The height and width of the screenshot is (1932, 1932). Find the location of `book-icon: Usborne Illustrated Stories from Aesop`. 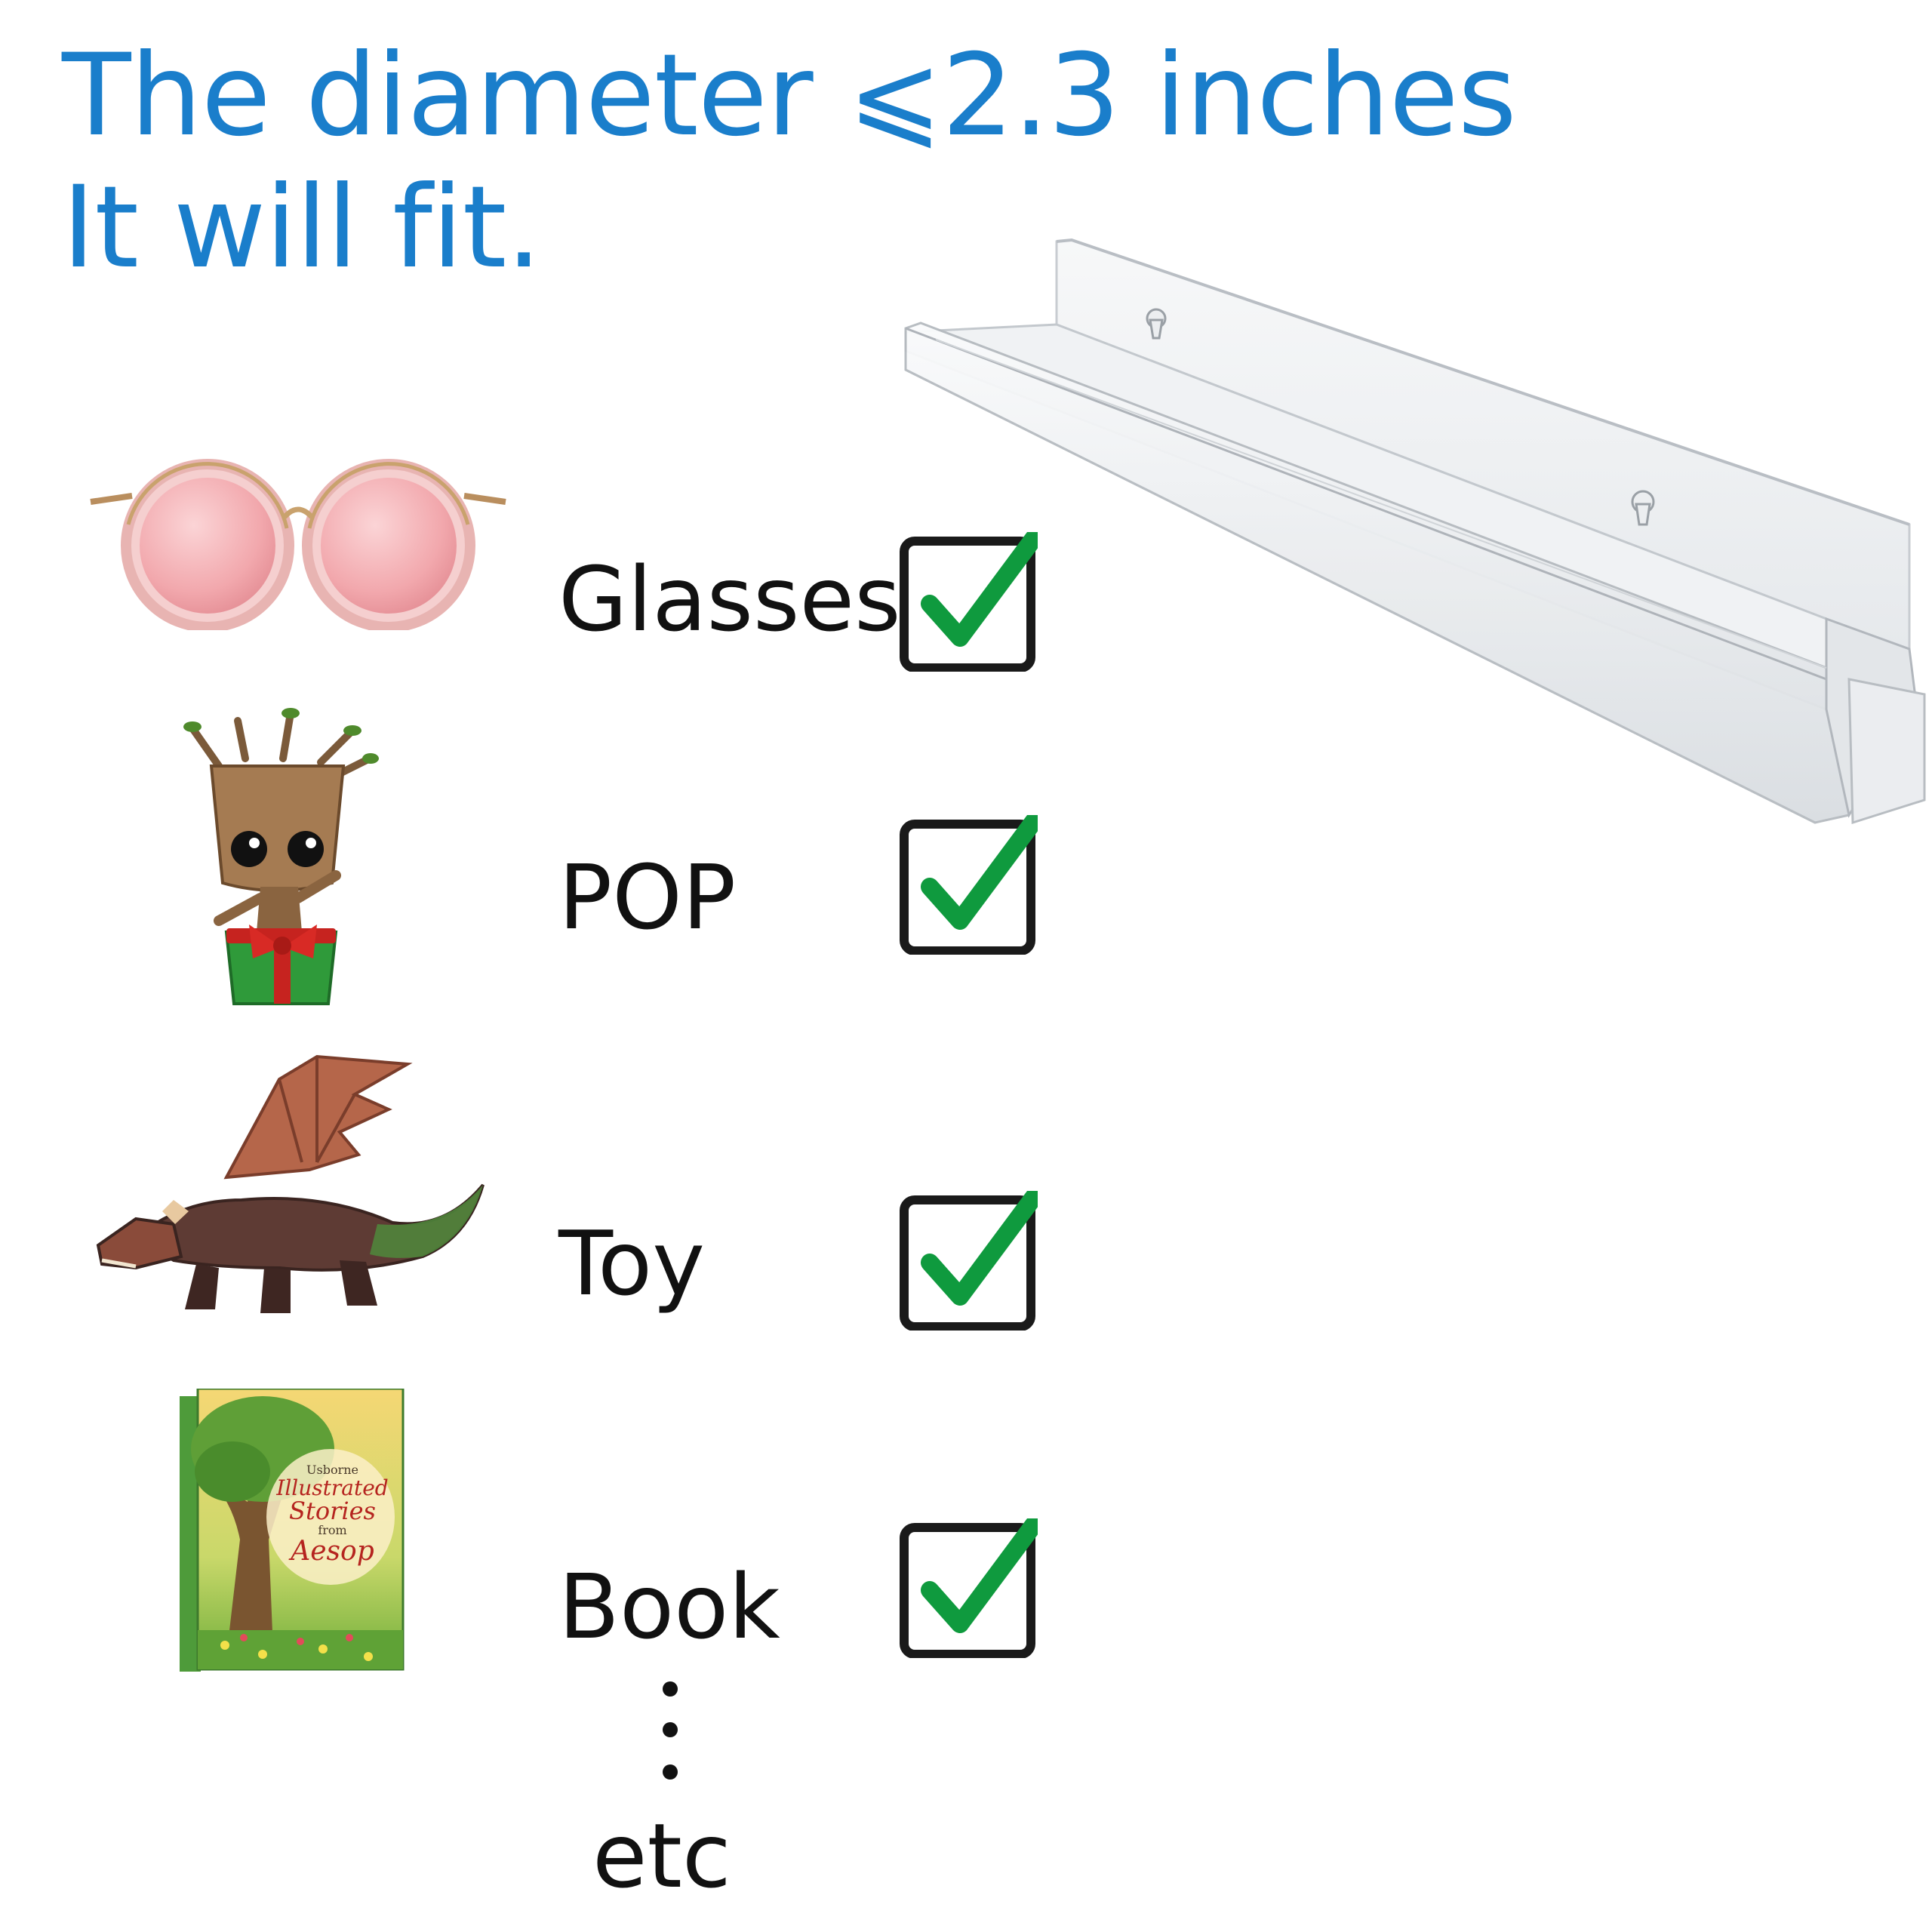

book-icon: Usborne Illustrated Stories from Aesop is located at coordinates (293, 1532).